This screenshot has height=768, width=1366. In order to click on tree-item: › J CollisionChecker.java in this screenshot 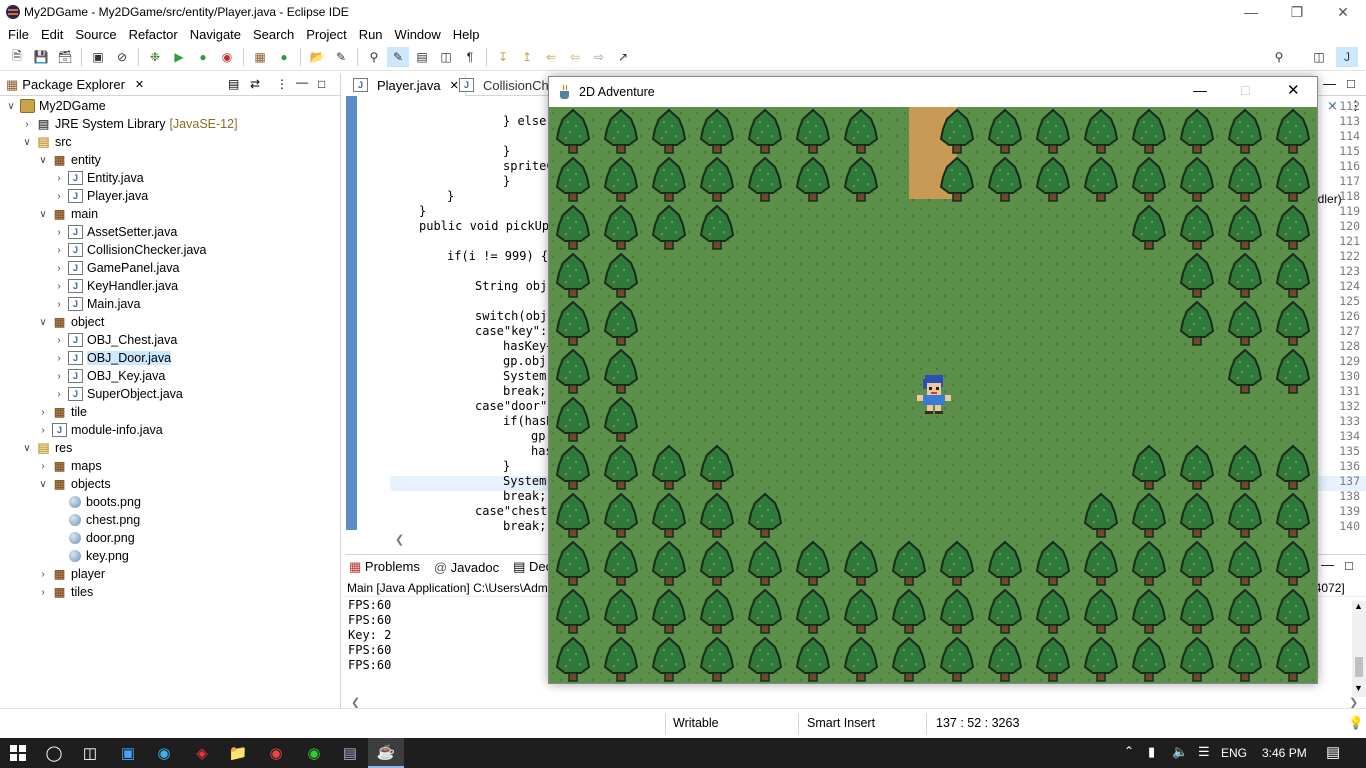, I will do `click(129, 250)`.